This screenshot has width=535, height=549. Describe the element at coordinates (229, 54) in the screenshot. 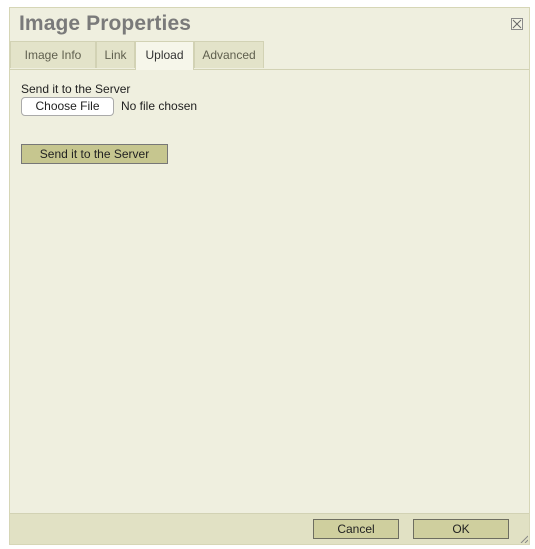

I see `tab-advanced: Advanced` at that location.